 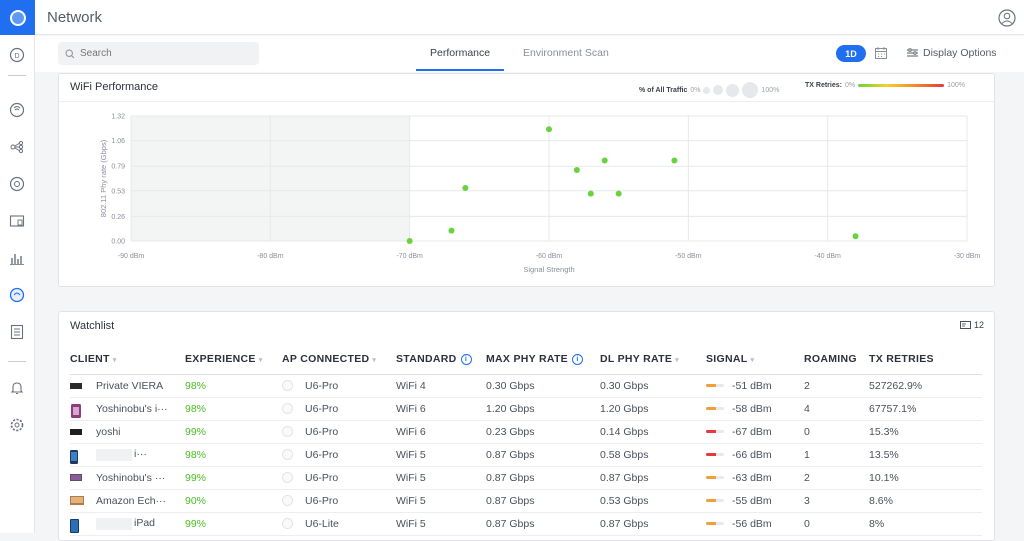 What do you see at coordinates (17, 332) in the screenshot?
I see `logs-icon` at bounding box center [17, 332].